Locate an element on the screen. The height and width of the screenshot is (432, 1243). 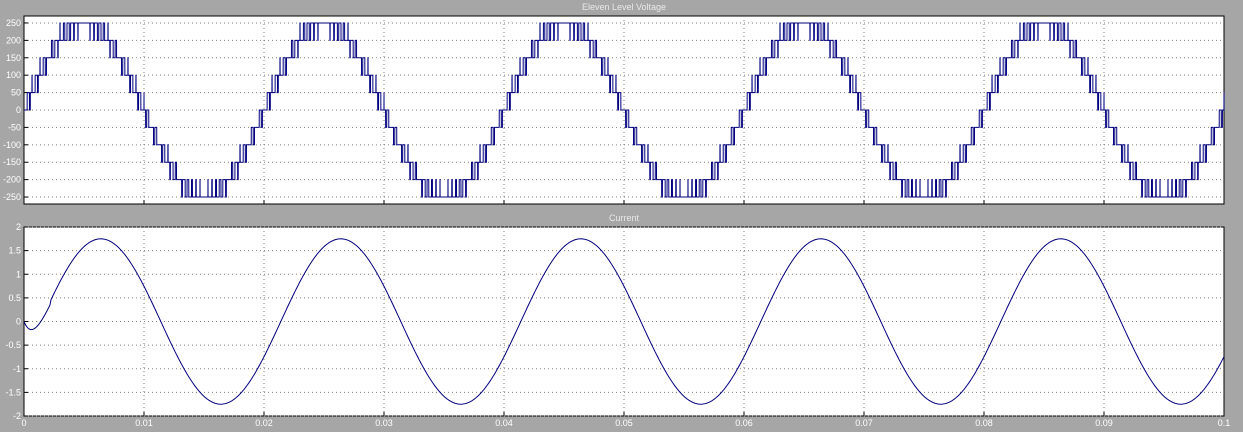
y-tick-label: -150 is located at coordinates (12, 162).